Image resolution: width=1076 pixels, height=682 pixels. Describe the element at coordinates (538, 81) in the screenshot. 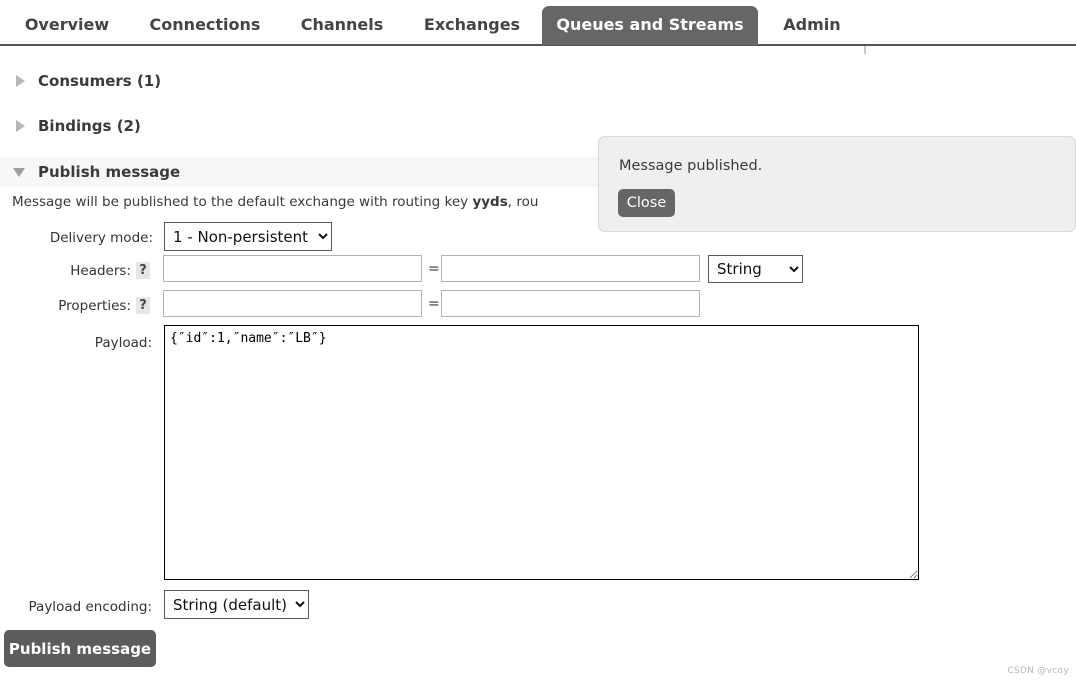

I see `section-consumers: Consumers (1)` at that location.